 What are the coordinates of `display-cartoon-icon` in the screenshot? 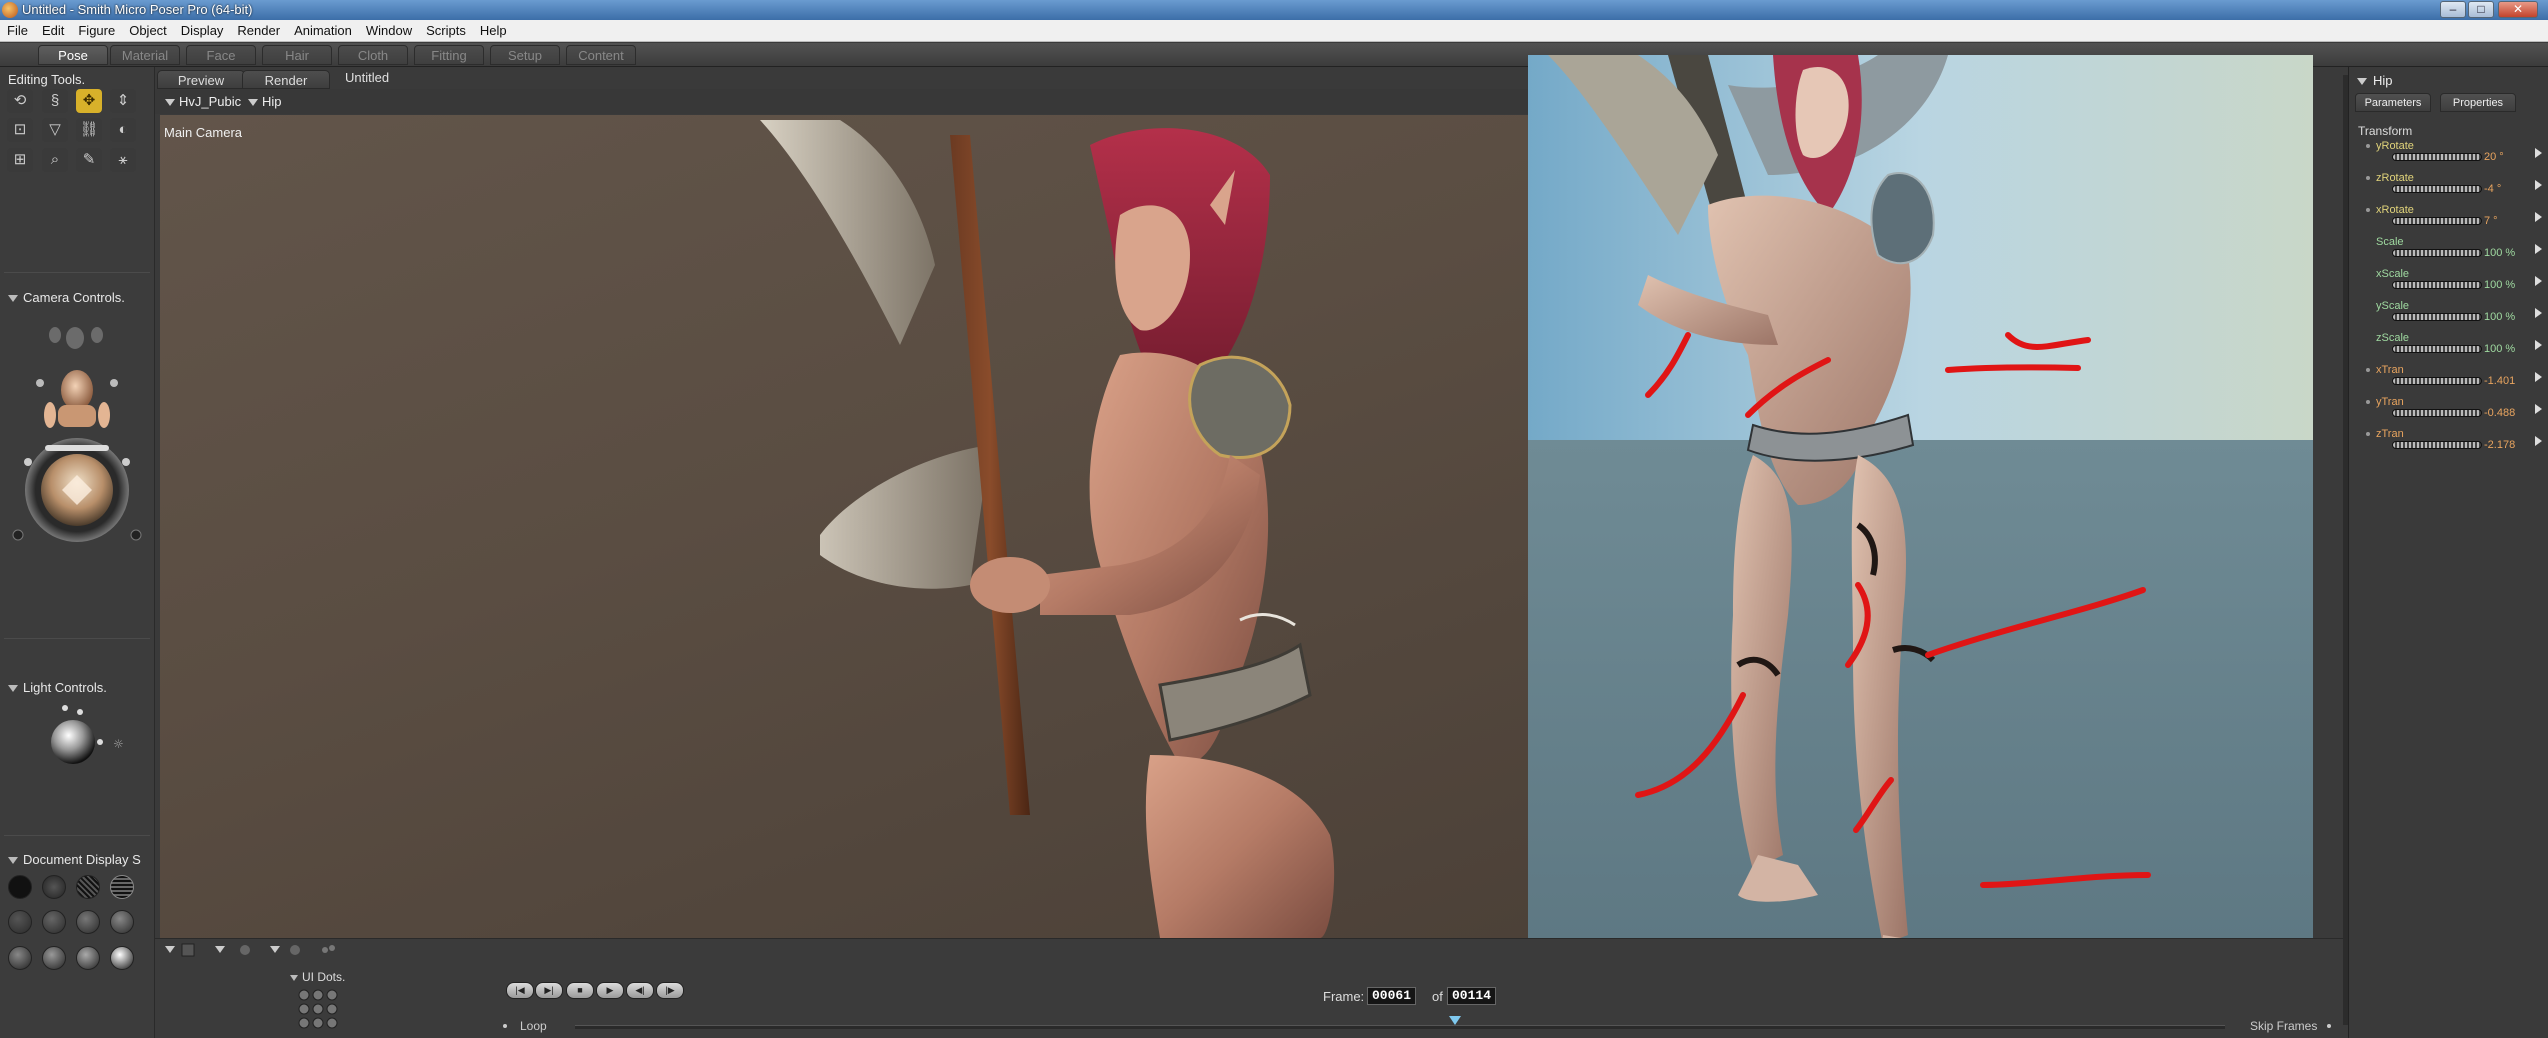 It's located at (122, 922).